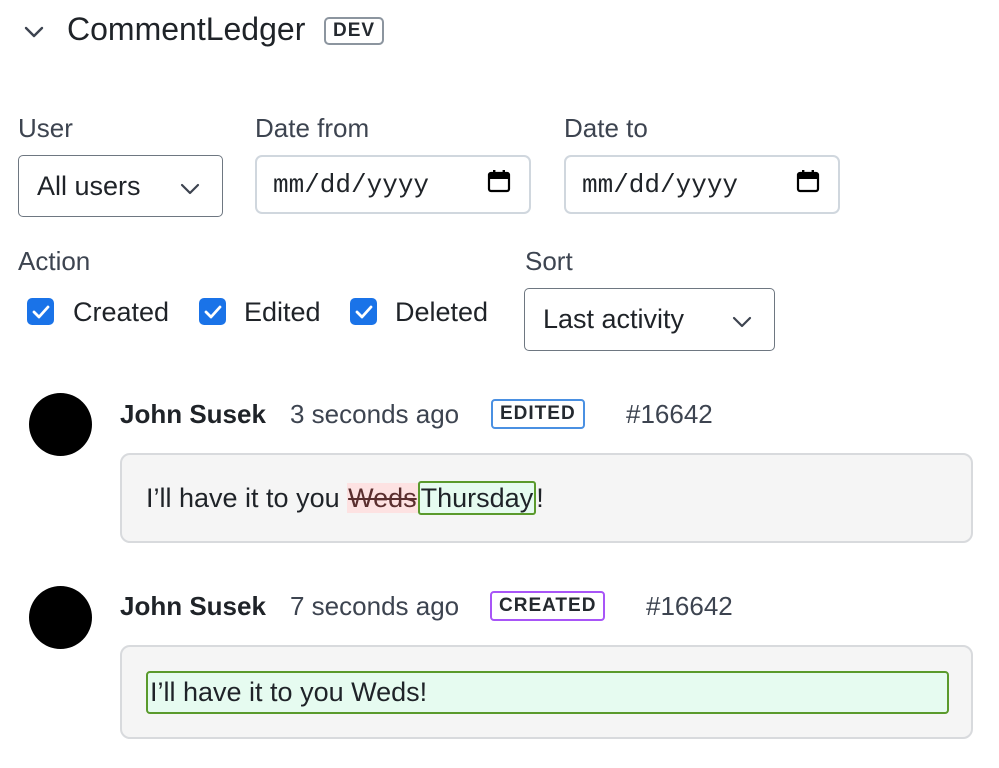 The height and width of the screenshot is (768, 999). Describe the element at coordinates (538, 414) in the screenshot. I see `status-badge-edited: EDITED` at that location.